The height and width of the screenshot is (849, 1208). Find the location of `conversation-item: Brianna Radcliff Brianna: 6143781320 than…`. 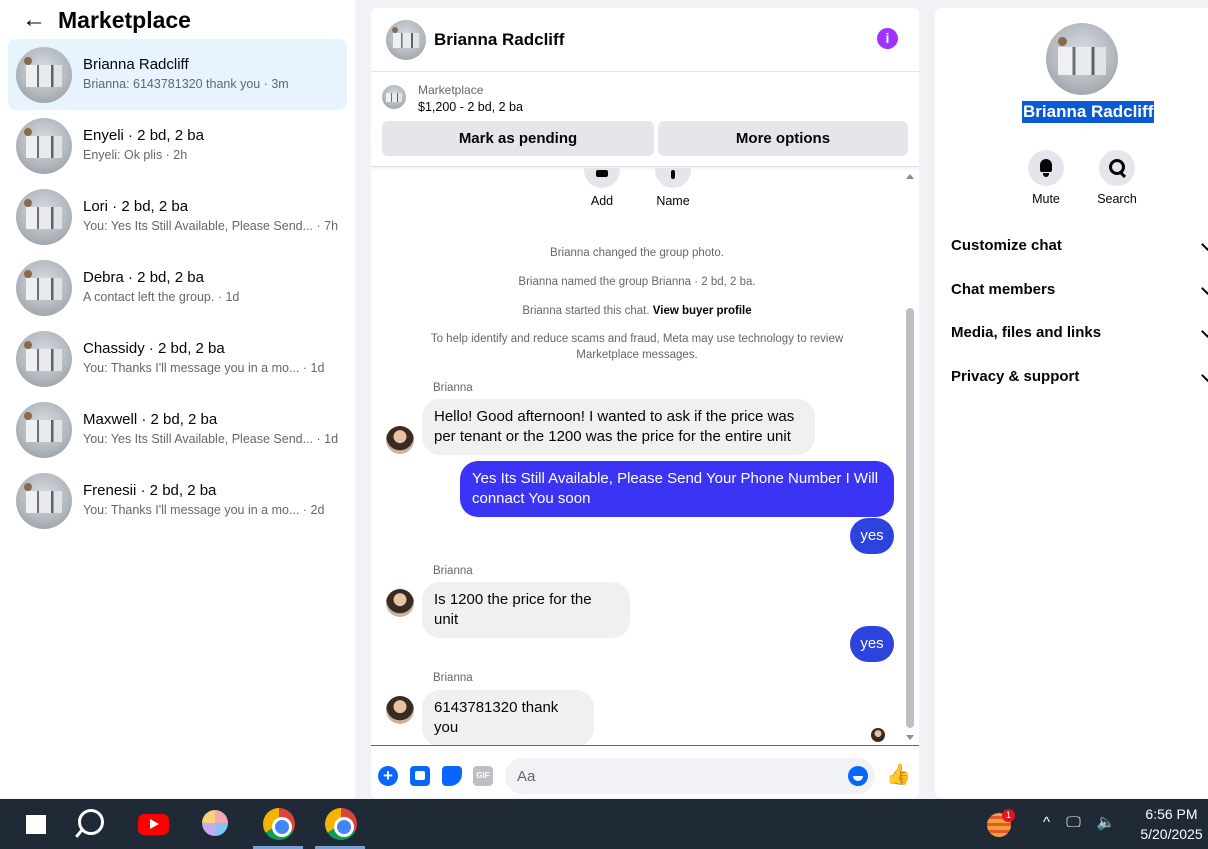

conversation-item: Brianna Radcliff Brianna: 6143781320 than… is located at coordinates (177, 74).